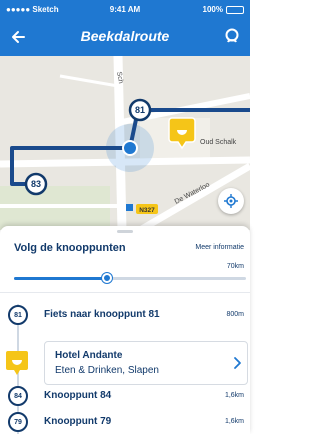 The height and width of the screenshot is (434, 320). Describe the element at coordinates (146, 363) in the screenshot. I see `poi-card-hotel: Hotel Andante Eten & Drinken, Slapen` at that location.